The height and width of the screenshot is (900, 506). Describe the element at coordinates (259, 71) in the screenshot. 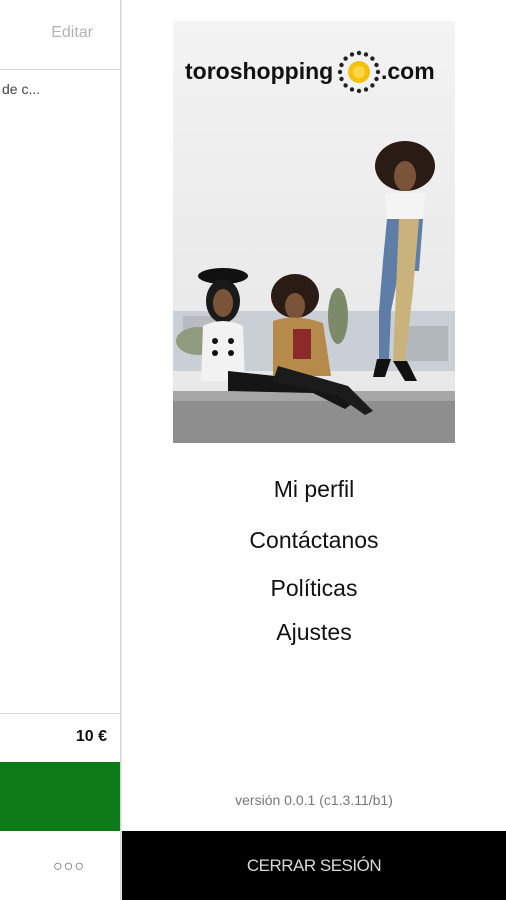

I see `brand-name-left: toroshopping` at that location.